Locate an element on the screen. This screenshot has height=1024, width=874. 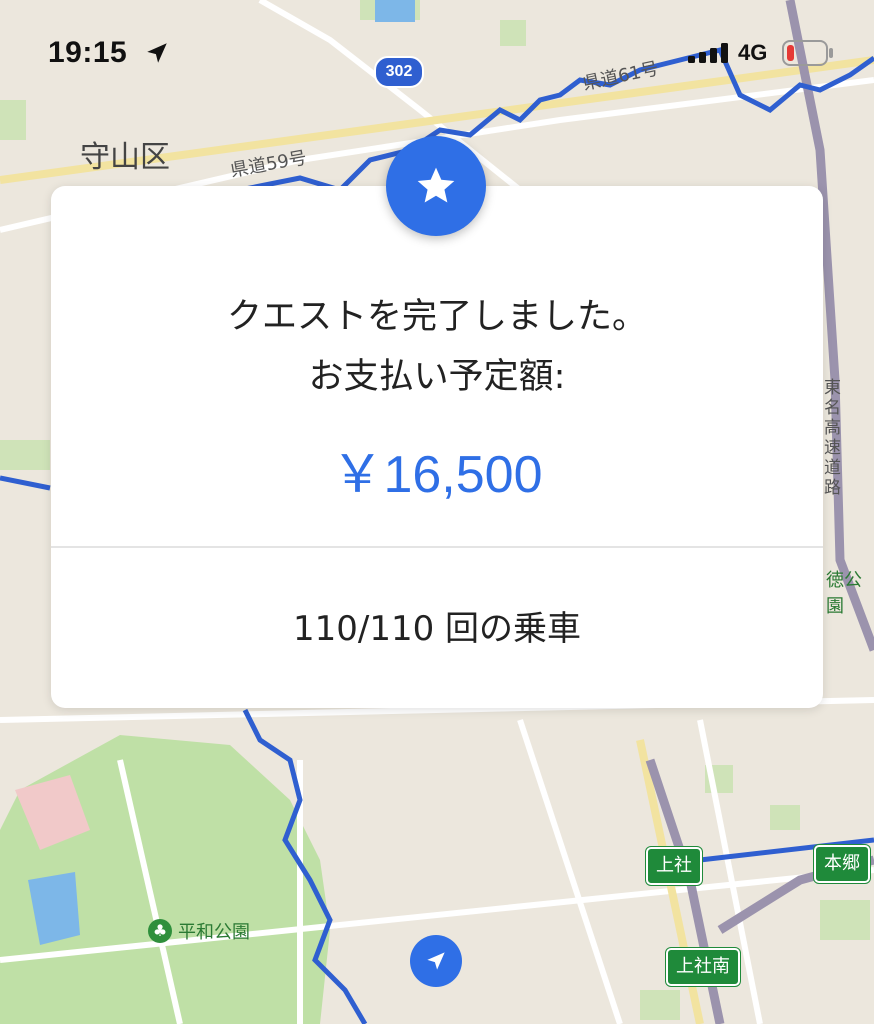
station-hongo: 本郷 is located at coordinates (842, 864).